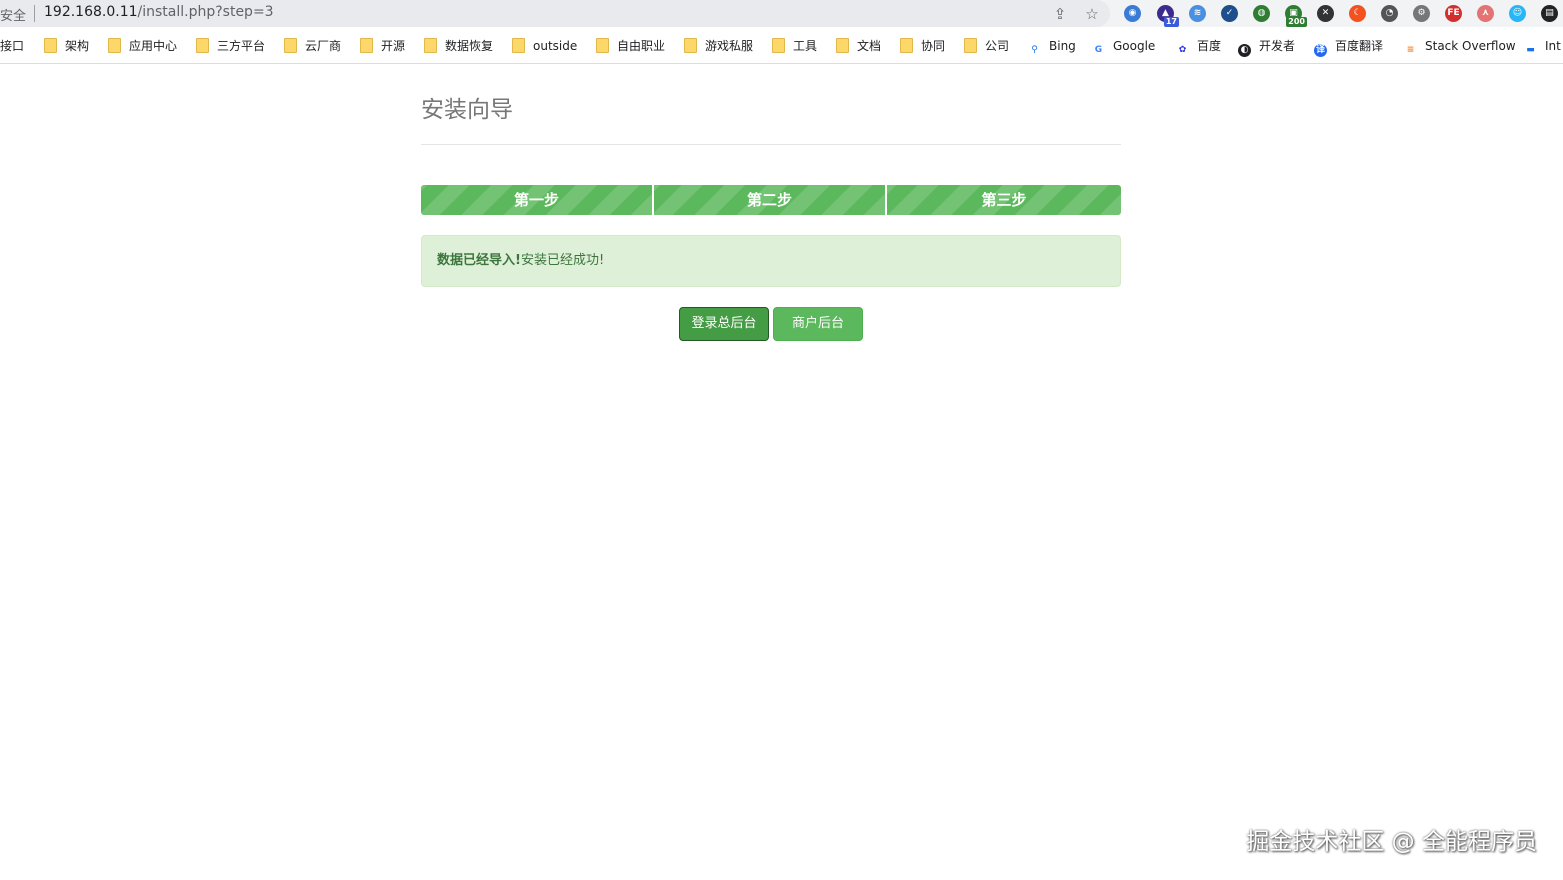 Image resolution: width=1563 pixels, height=880 pixels. What do you see at coordinates (1060, 14) in the screenshot?
I see `share-icon: ⇪` at bounding box center [1060, 14].